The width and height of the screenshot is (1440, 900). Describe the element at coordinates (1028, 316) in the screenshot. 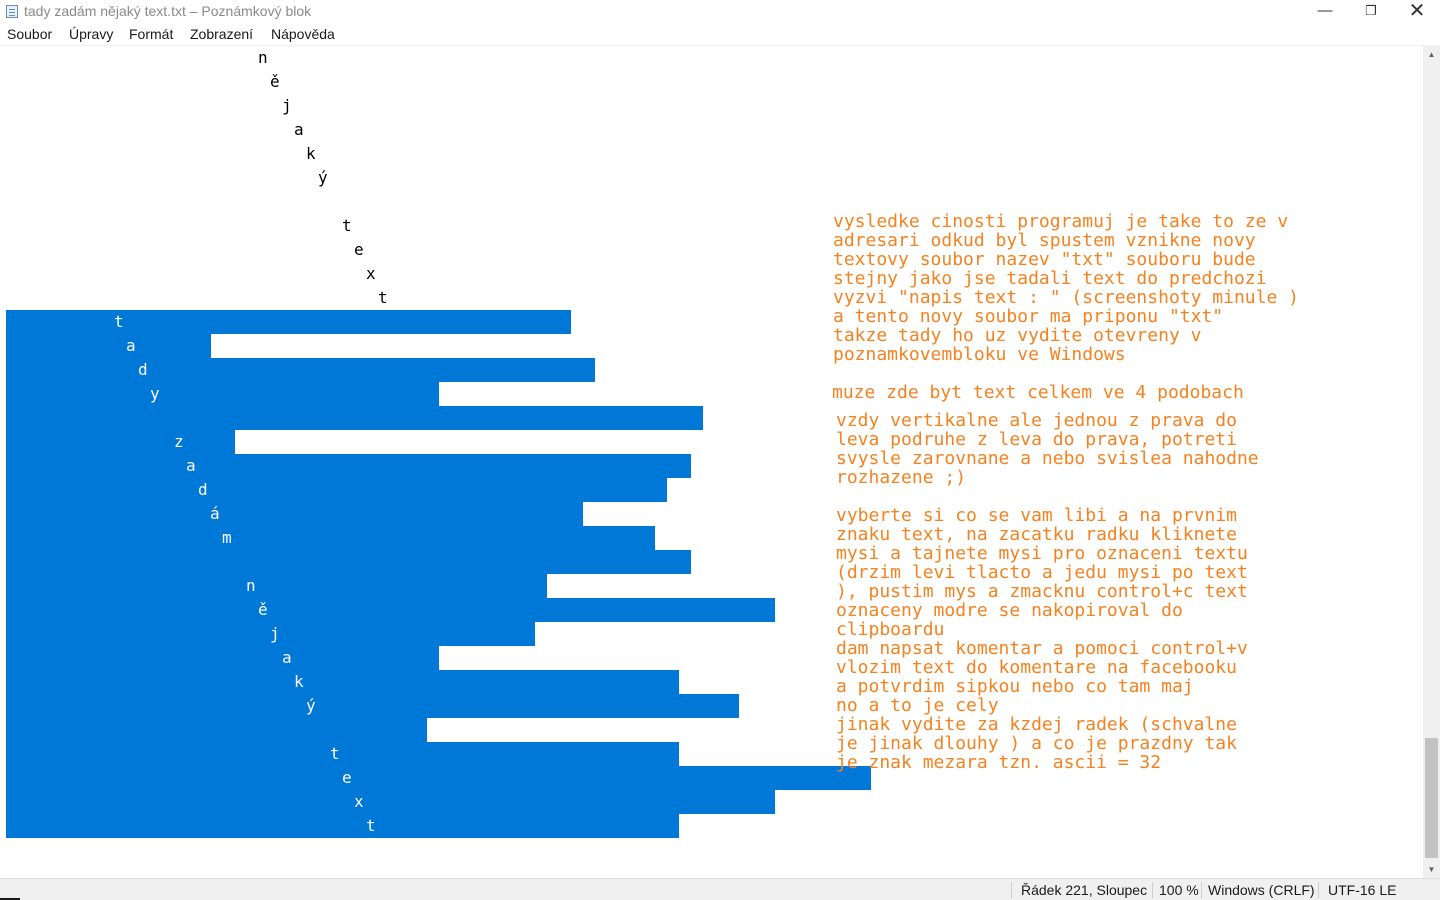

I see `annotation-line: a tento novy soubor ma priponu "txt"` at that location.